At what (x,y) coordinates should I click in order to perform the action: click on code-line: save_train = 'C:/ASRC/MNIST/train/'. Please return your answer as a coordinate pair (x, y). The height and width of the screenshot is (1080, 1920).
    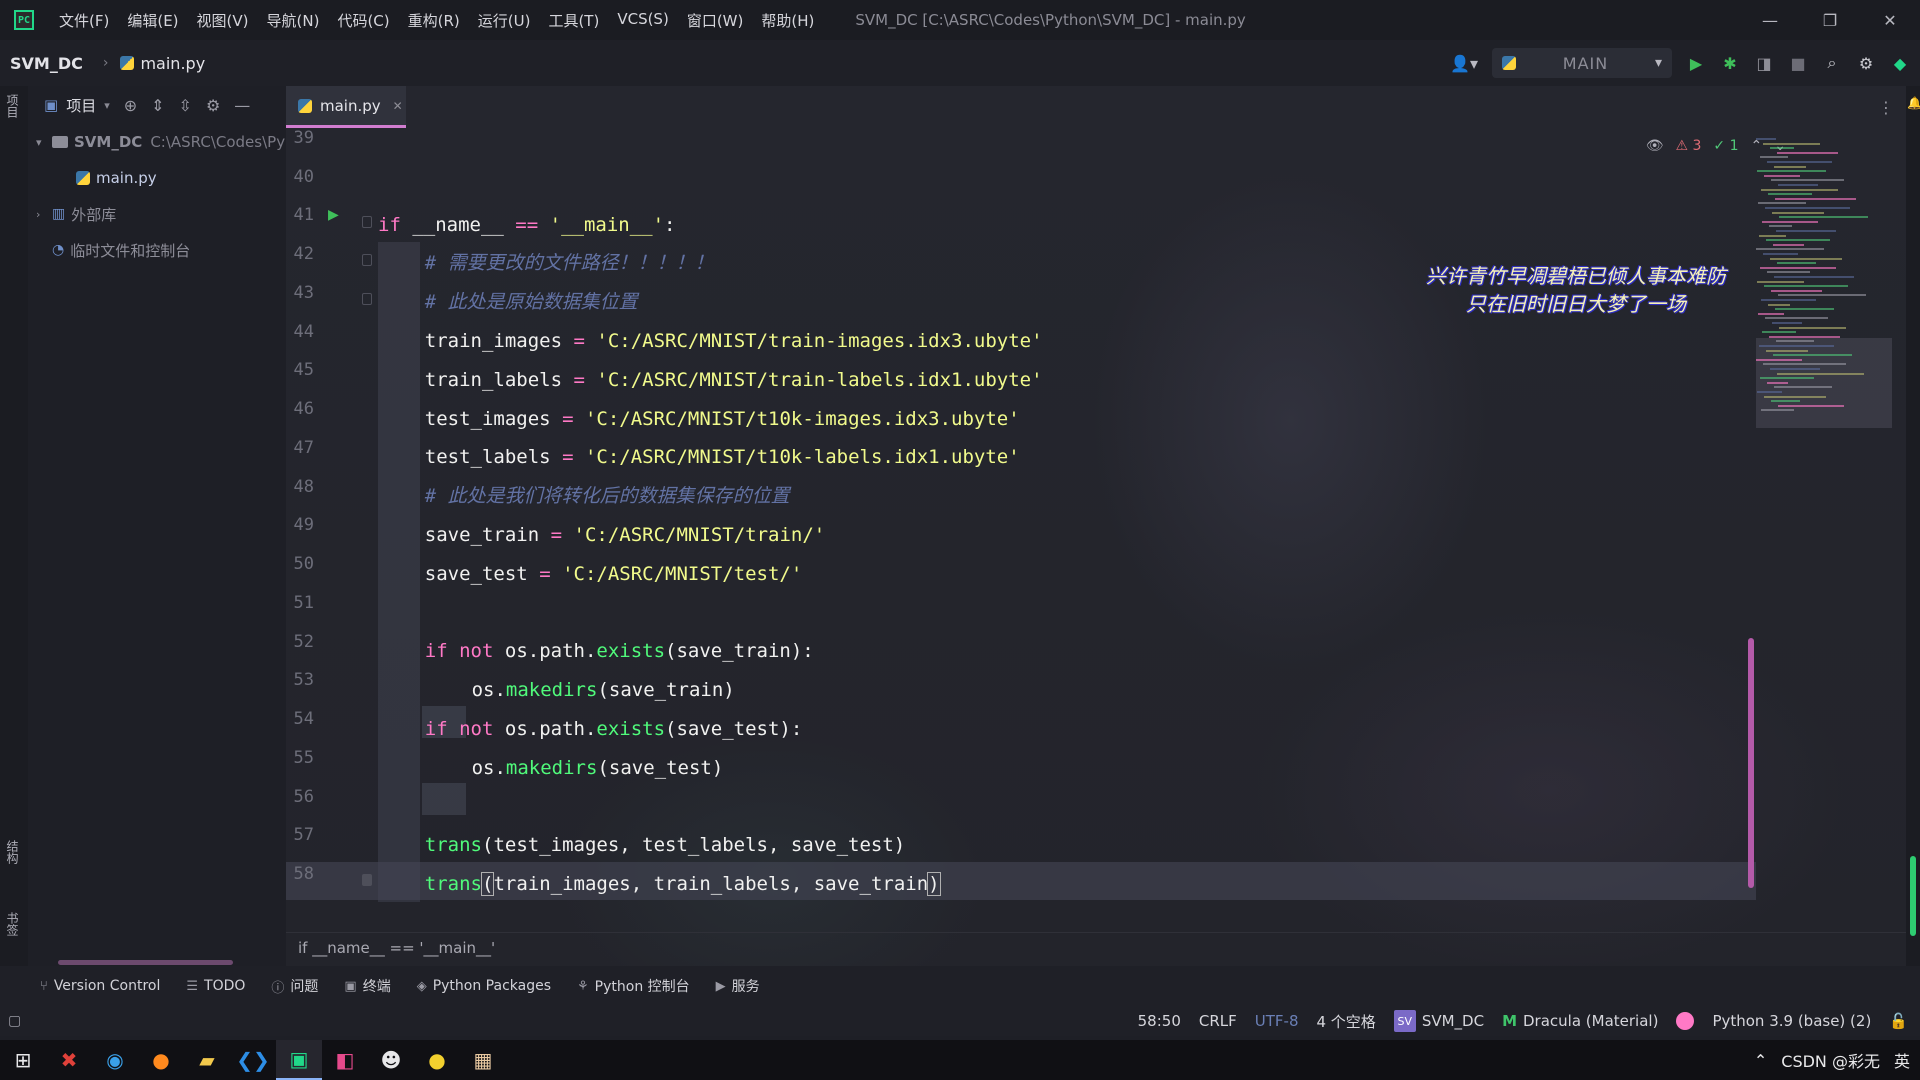
    Looking at the image, I should click on (625, 535).